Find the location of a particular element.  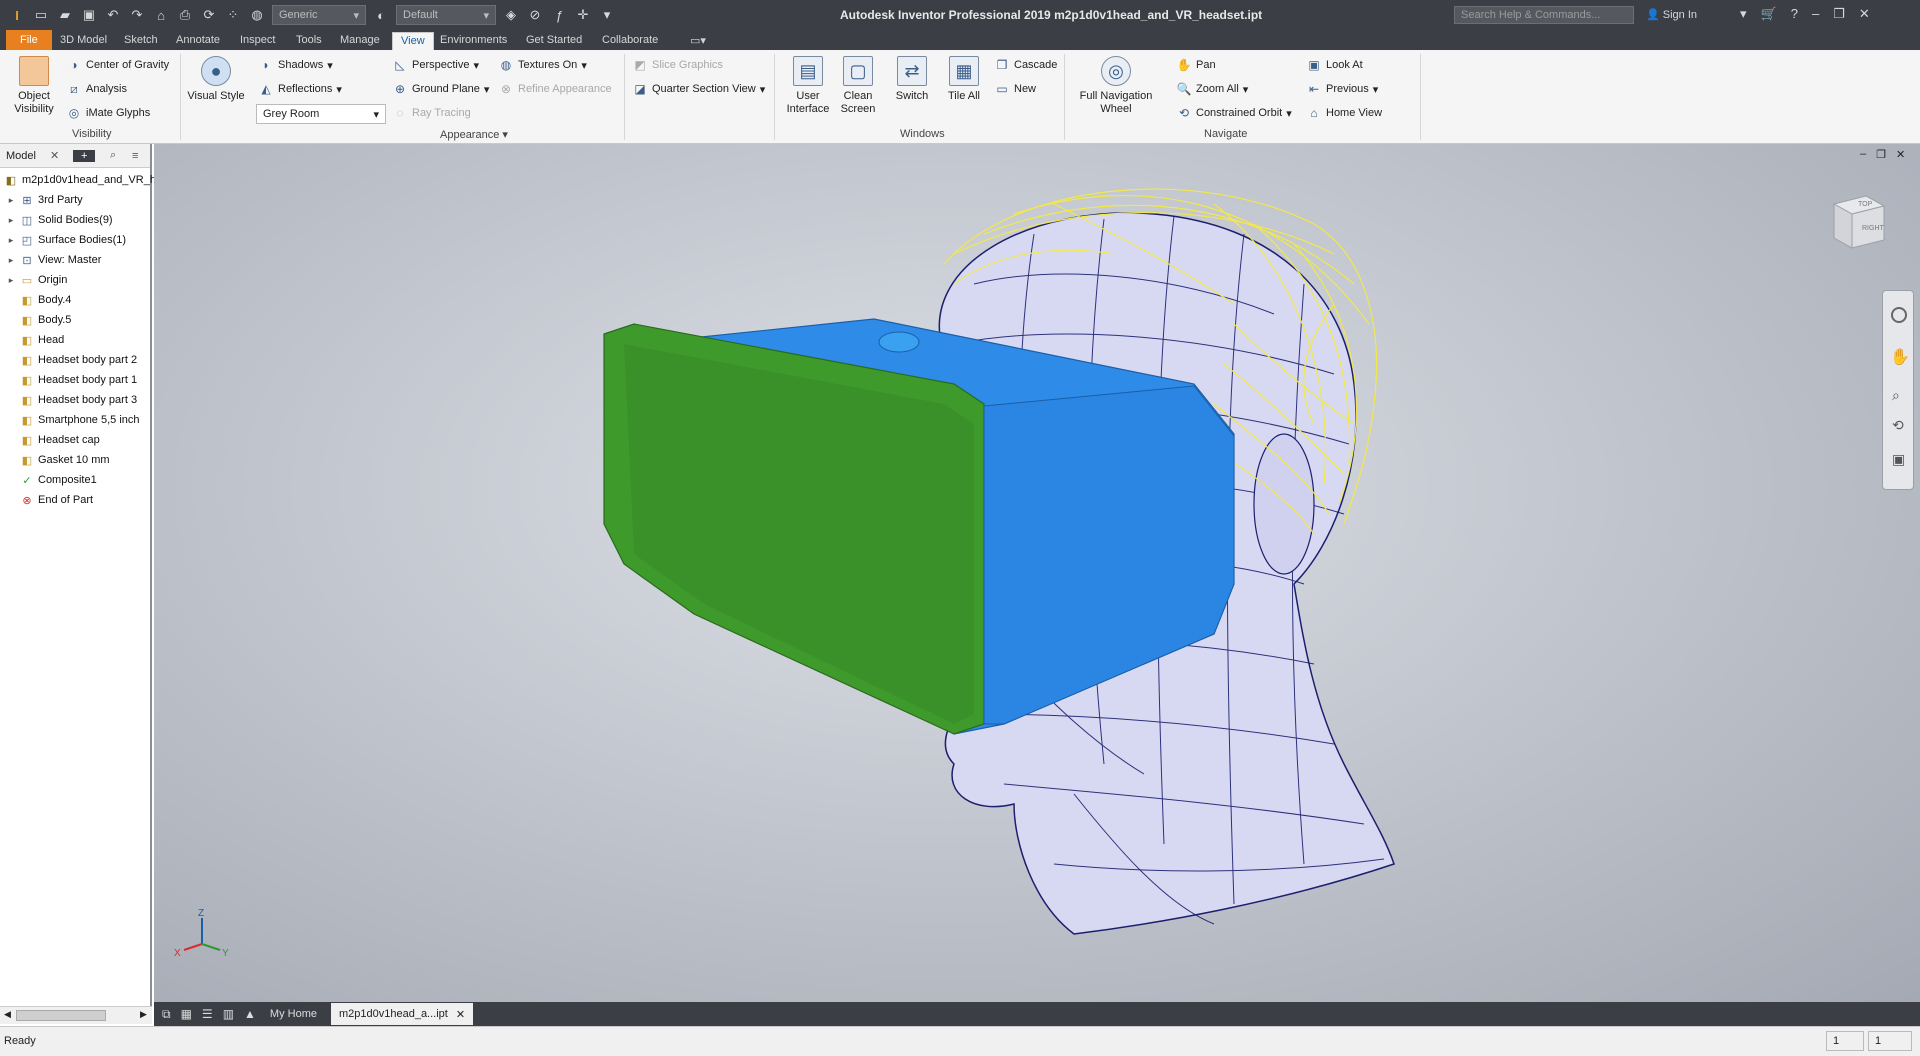

tree-item: ▸ ◰ Surface Bodies(1) is located at coordinates (63, 240).